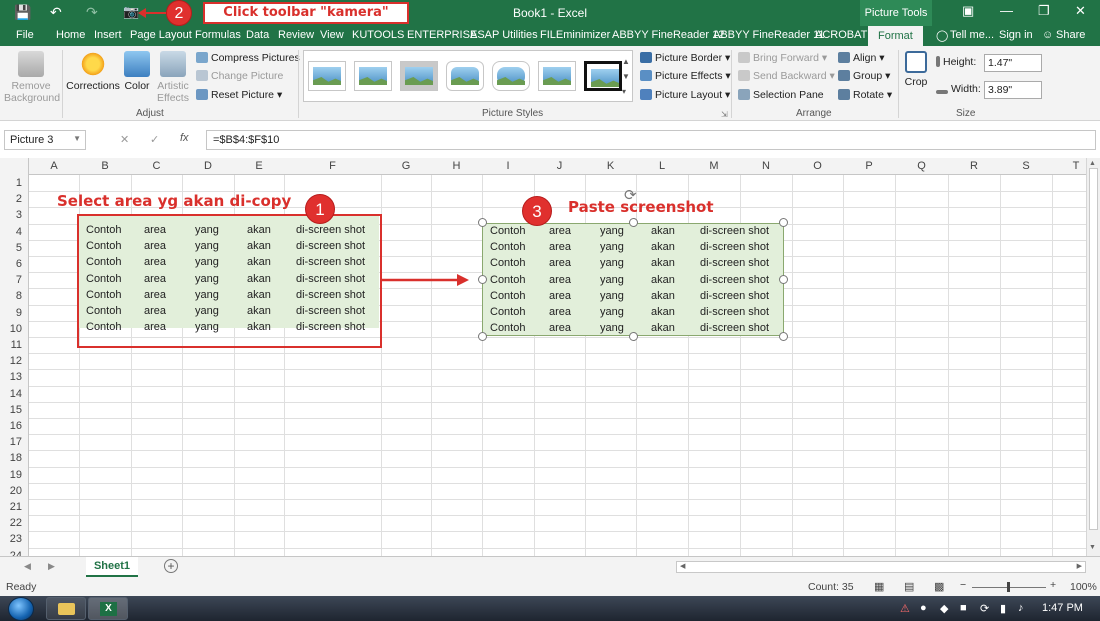  Describe the element at coordinates (1079, 566) in the screenshot. I see `scroll-right-icon: ▶` at that location.